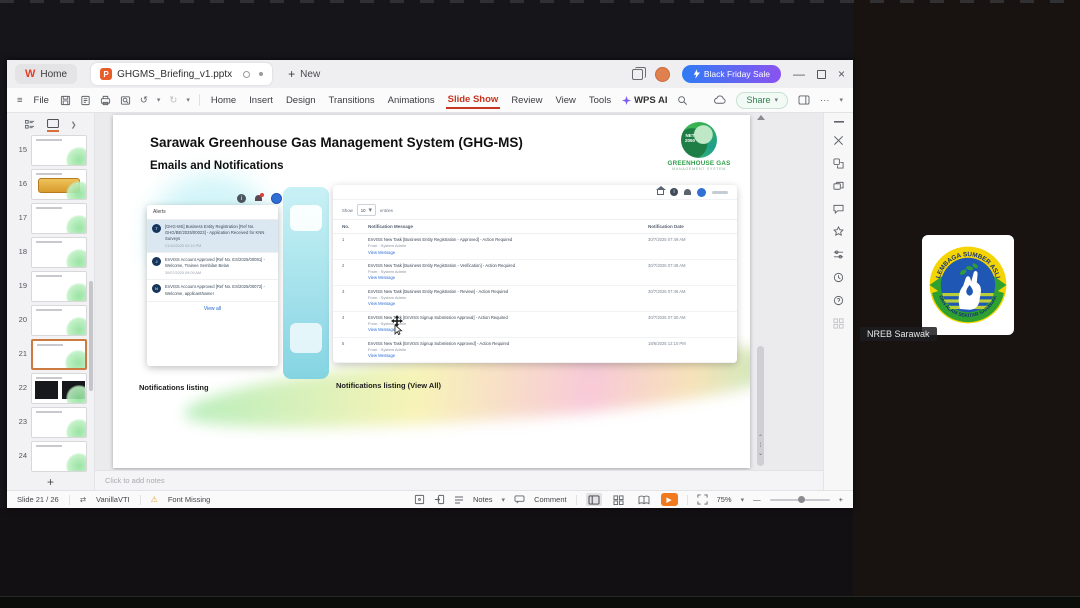  Describe the element at coordinates (760, 290) in the screenshot. I see `canvas-scrollbar` at that location.